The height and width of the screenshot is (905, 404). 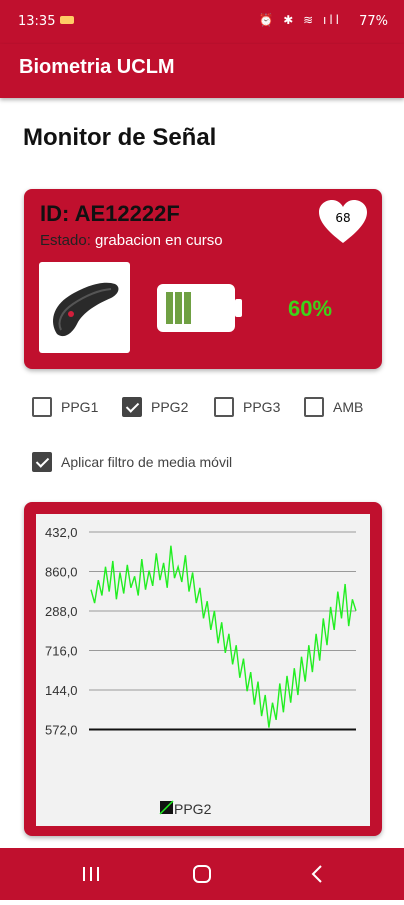 I want to click on legend-label: PPG2, so click(x=193, y=809).